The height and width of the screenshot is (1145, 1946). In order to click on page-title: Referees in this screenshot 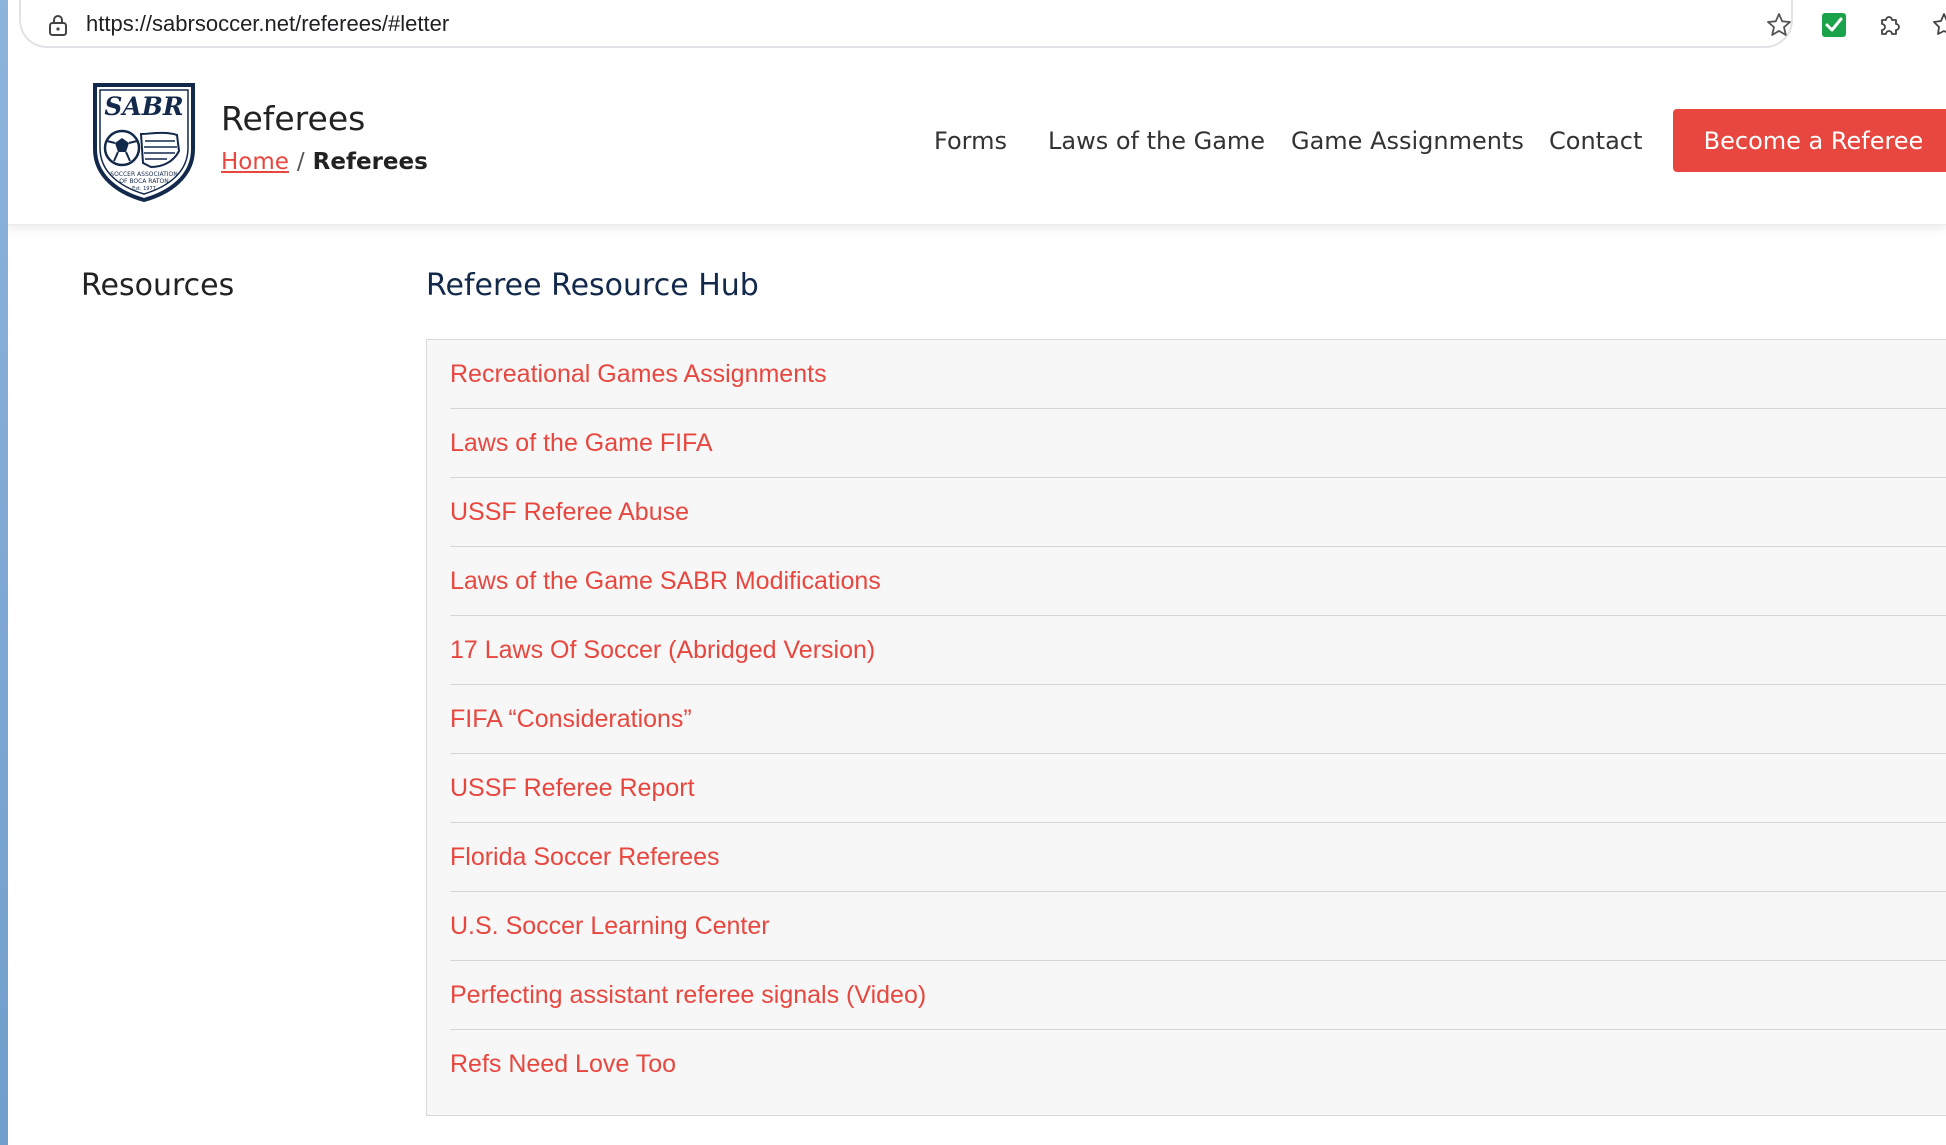, I will do `click(293, 118)`.